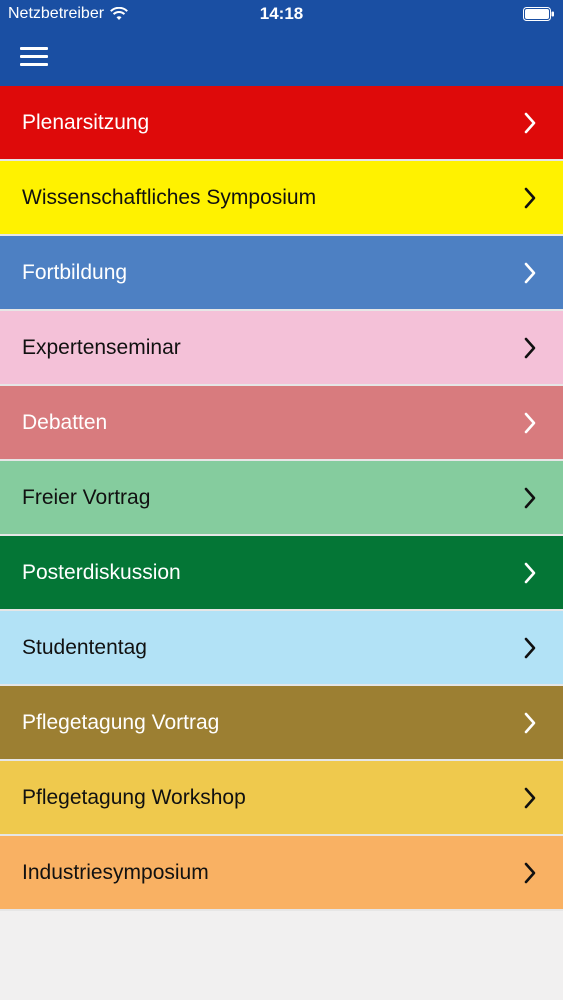 The image size is (563, 1000). What do you see at coordinates (101, 572) in the screenshot?
I see `menu-item-label: Posterdiskussion` at bounding box center [101, 572].